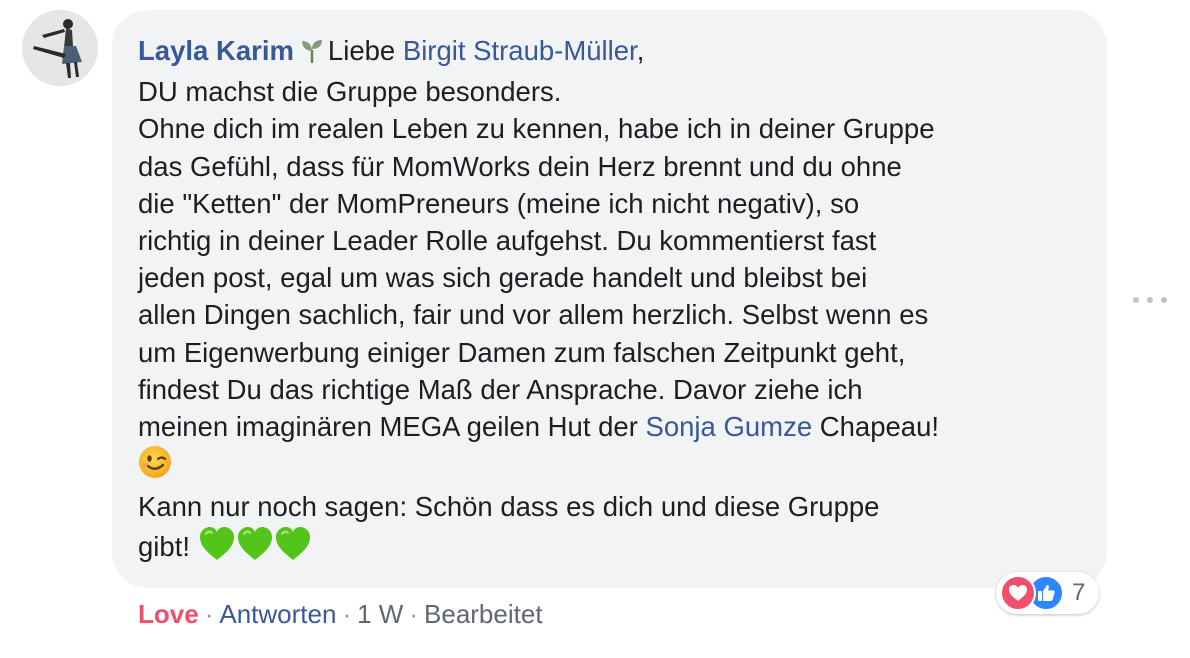 This screenshot has width=1190, height=658. What do you see at coordinates (361, 50) in the screenshot?
I see `greeting-text: Liebe` at bounding box center [361, 50].